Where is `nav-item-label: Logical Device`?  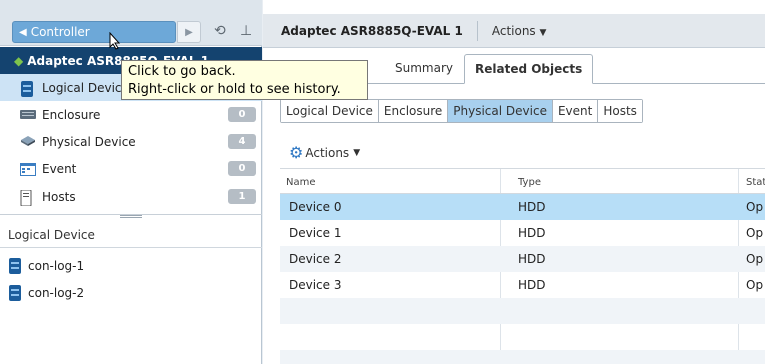
nav-item-label: Logical Device is located at coordinates (85, 87).